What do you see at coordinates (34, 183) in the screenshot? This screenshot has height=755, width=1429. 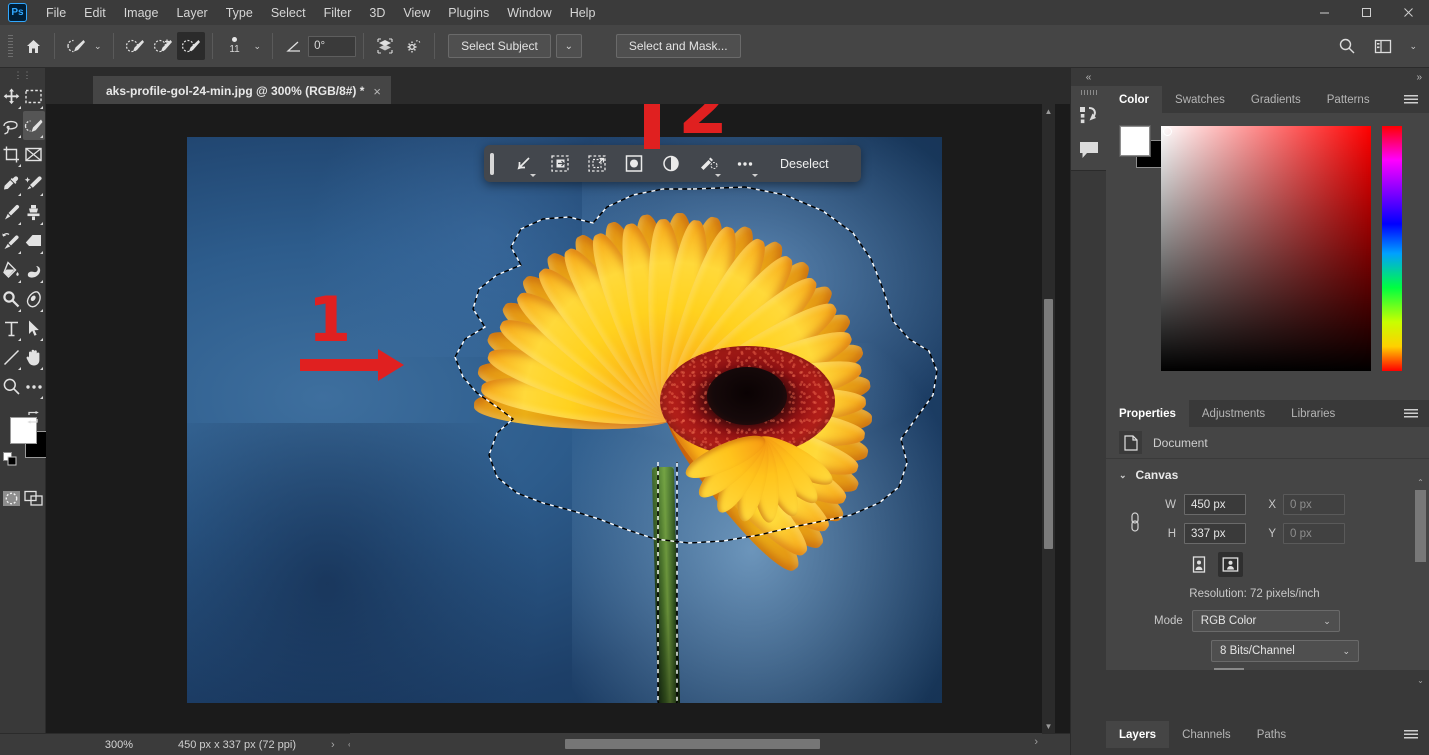 I see `spot-healing-brush-tool` at bounding box center [34, 183].